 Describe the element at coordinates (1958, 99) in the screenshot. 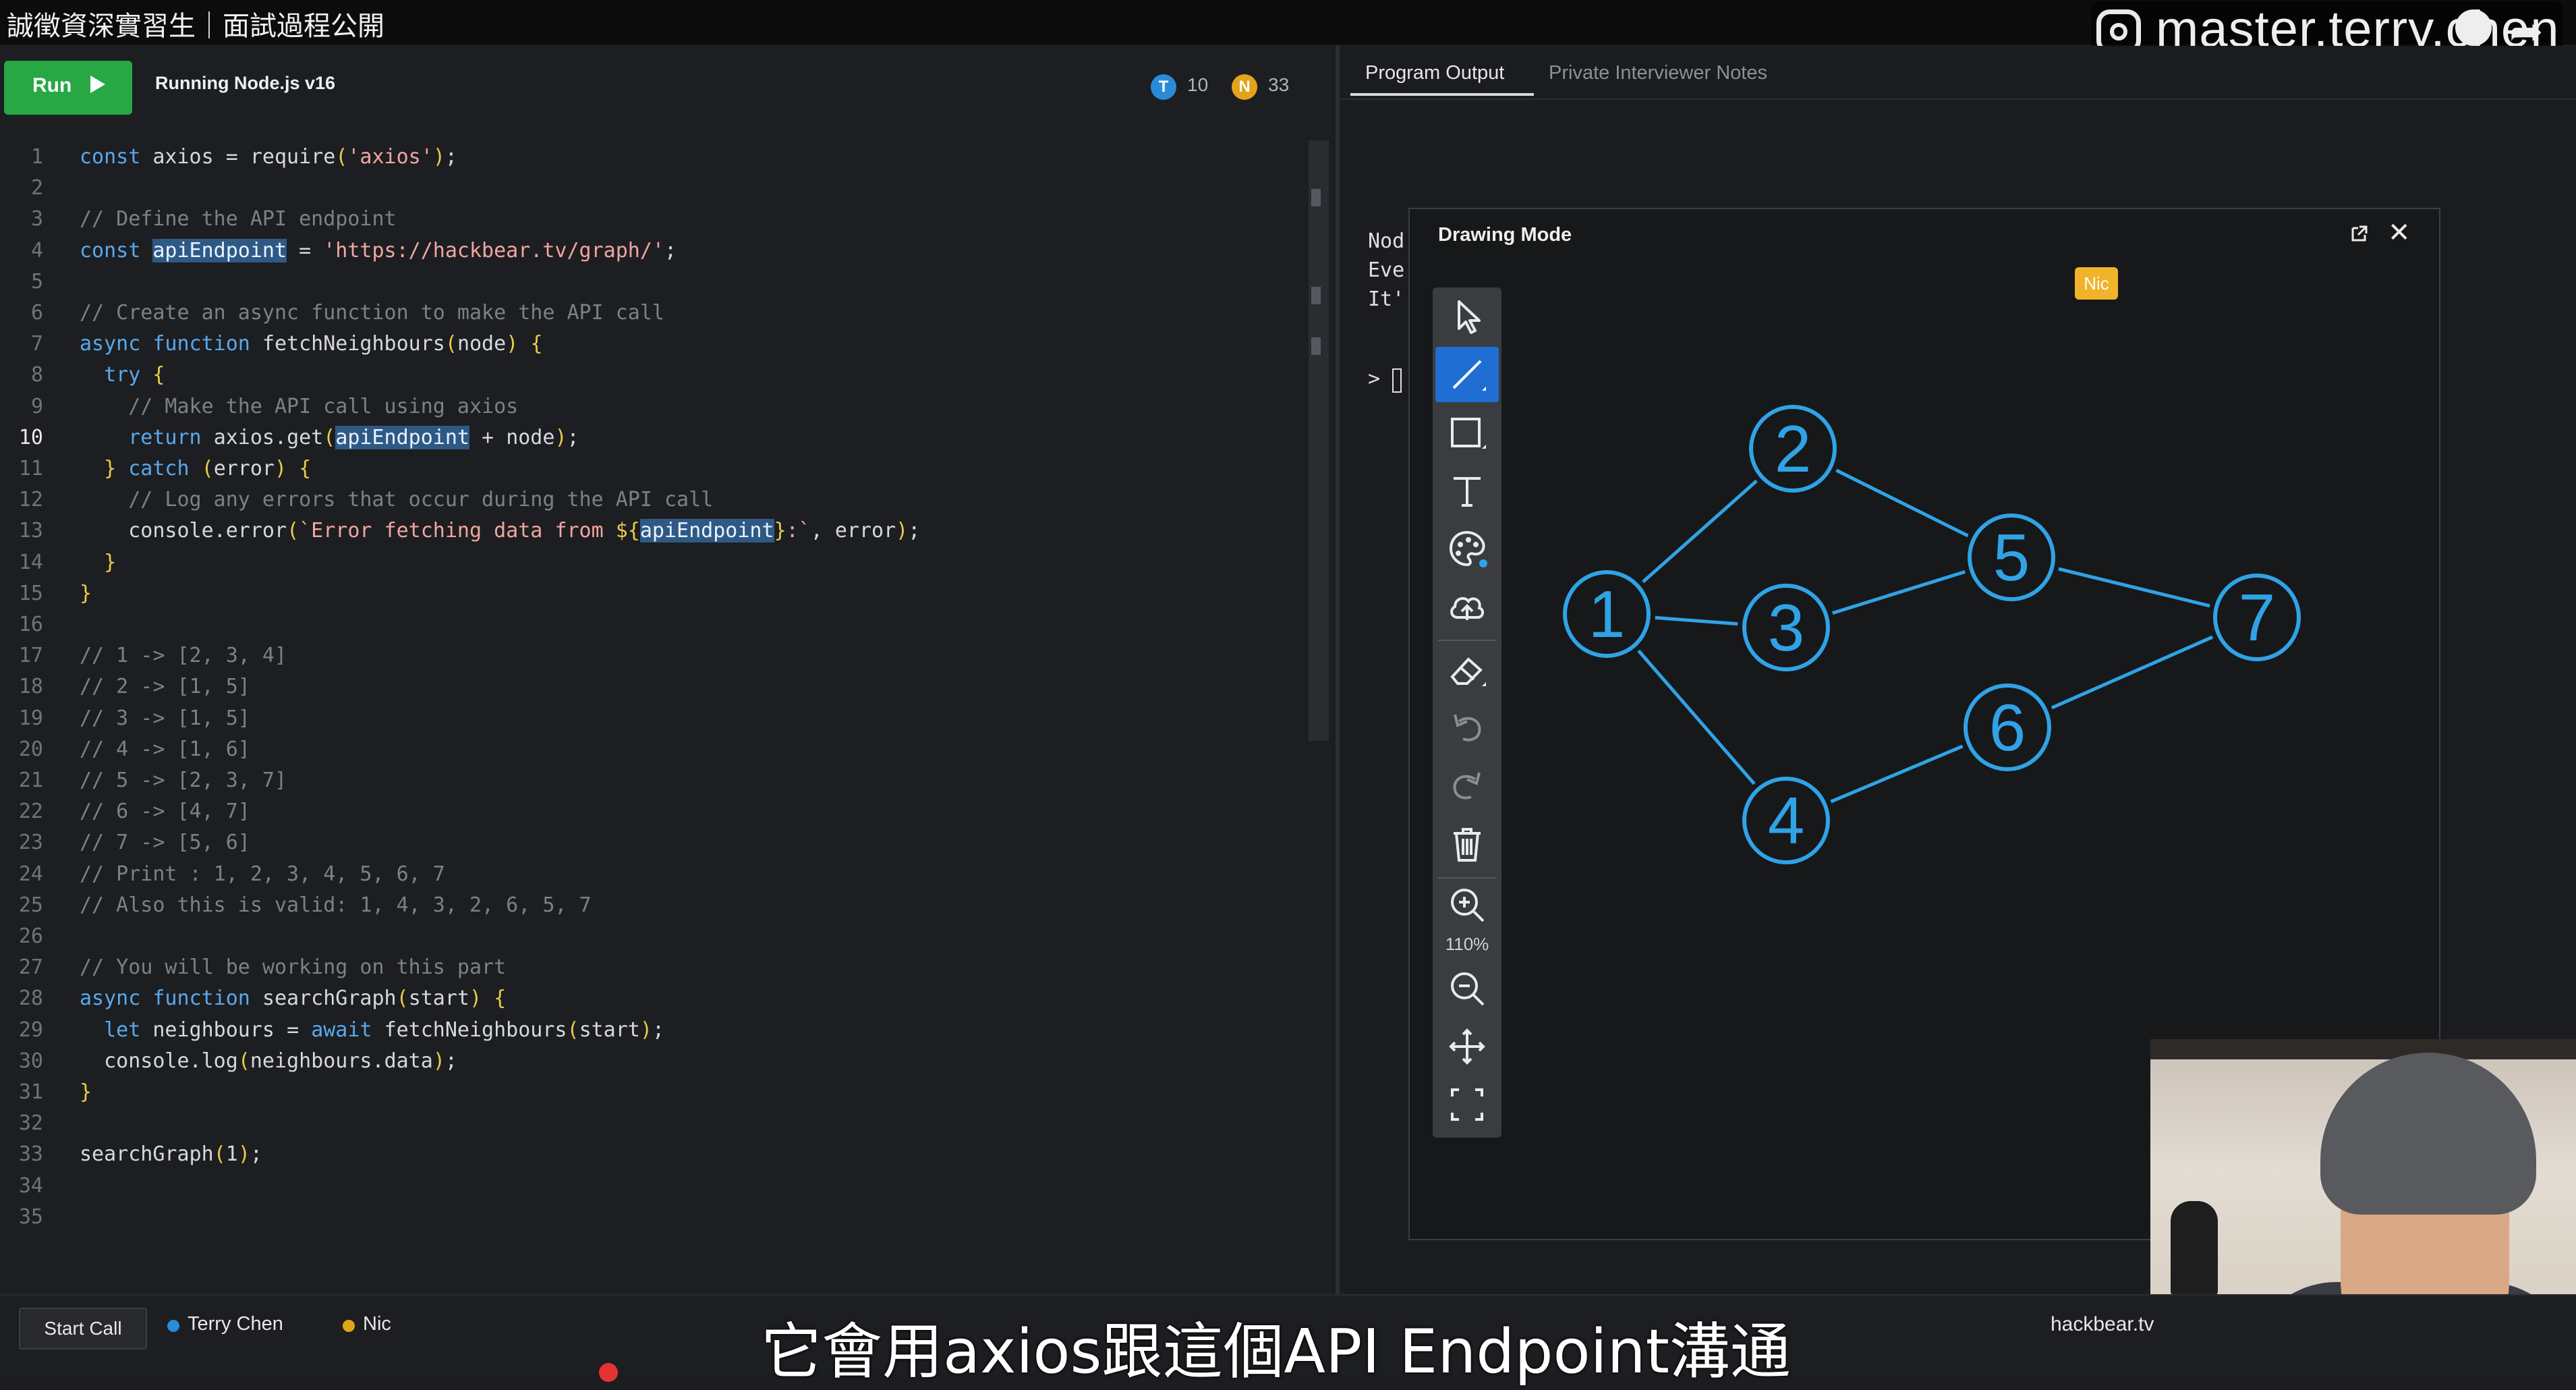

I see `tab-divider` at that location.